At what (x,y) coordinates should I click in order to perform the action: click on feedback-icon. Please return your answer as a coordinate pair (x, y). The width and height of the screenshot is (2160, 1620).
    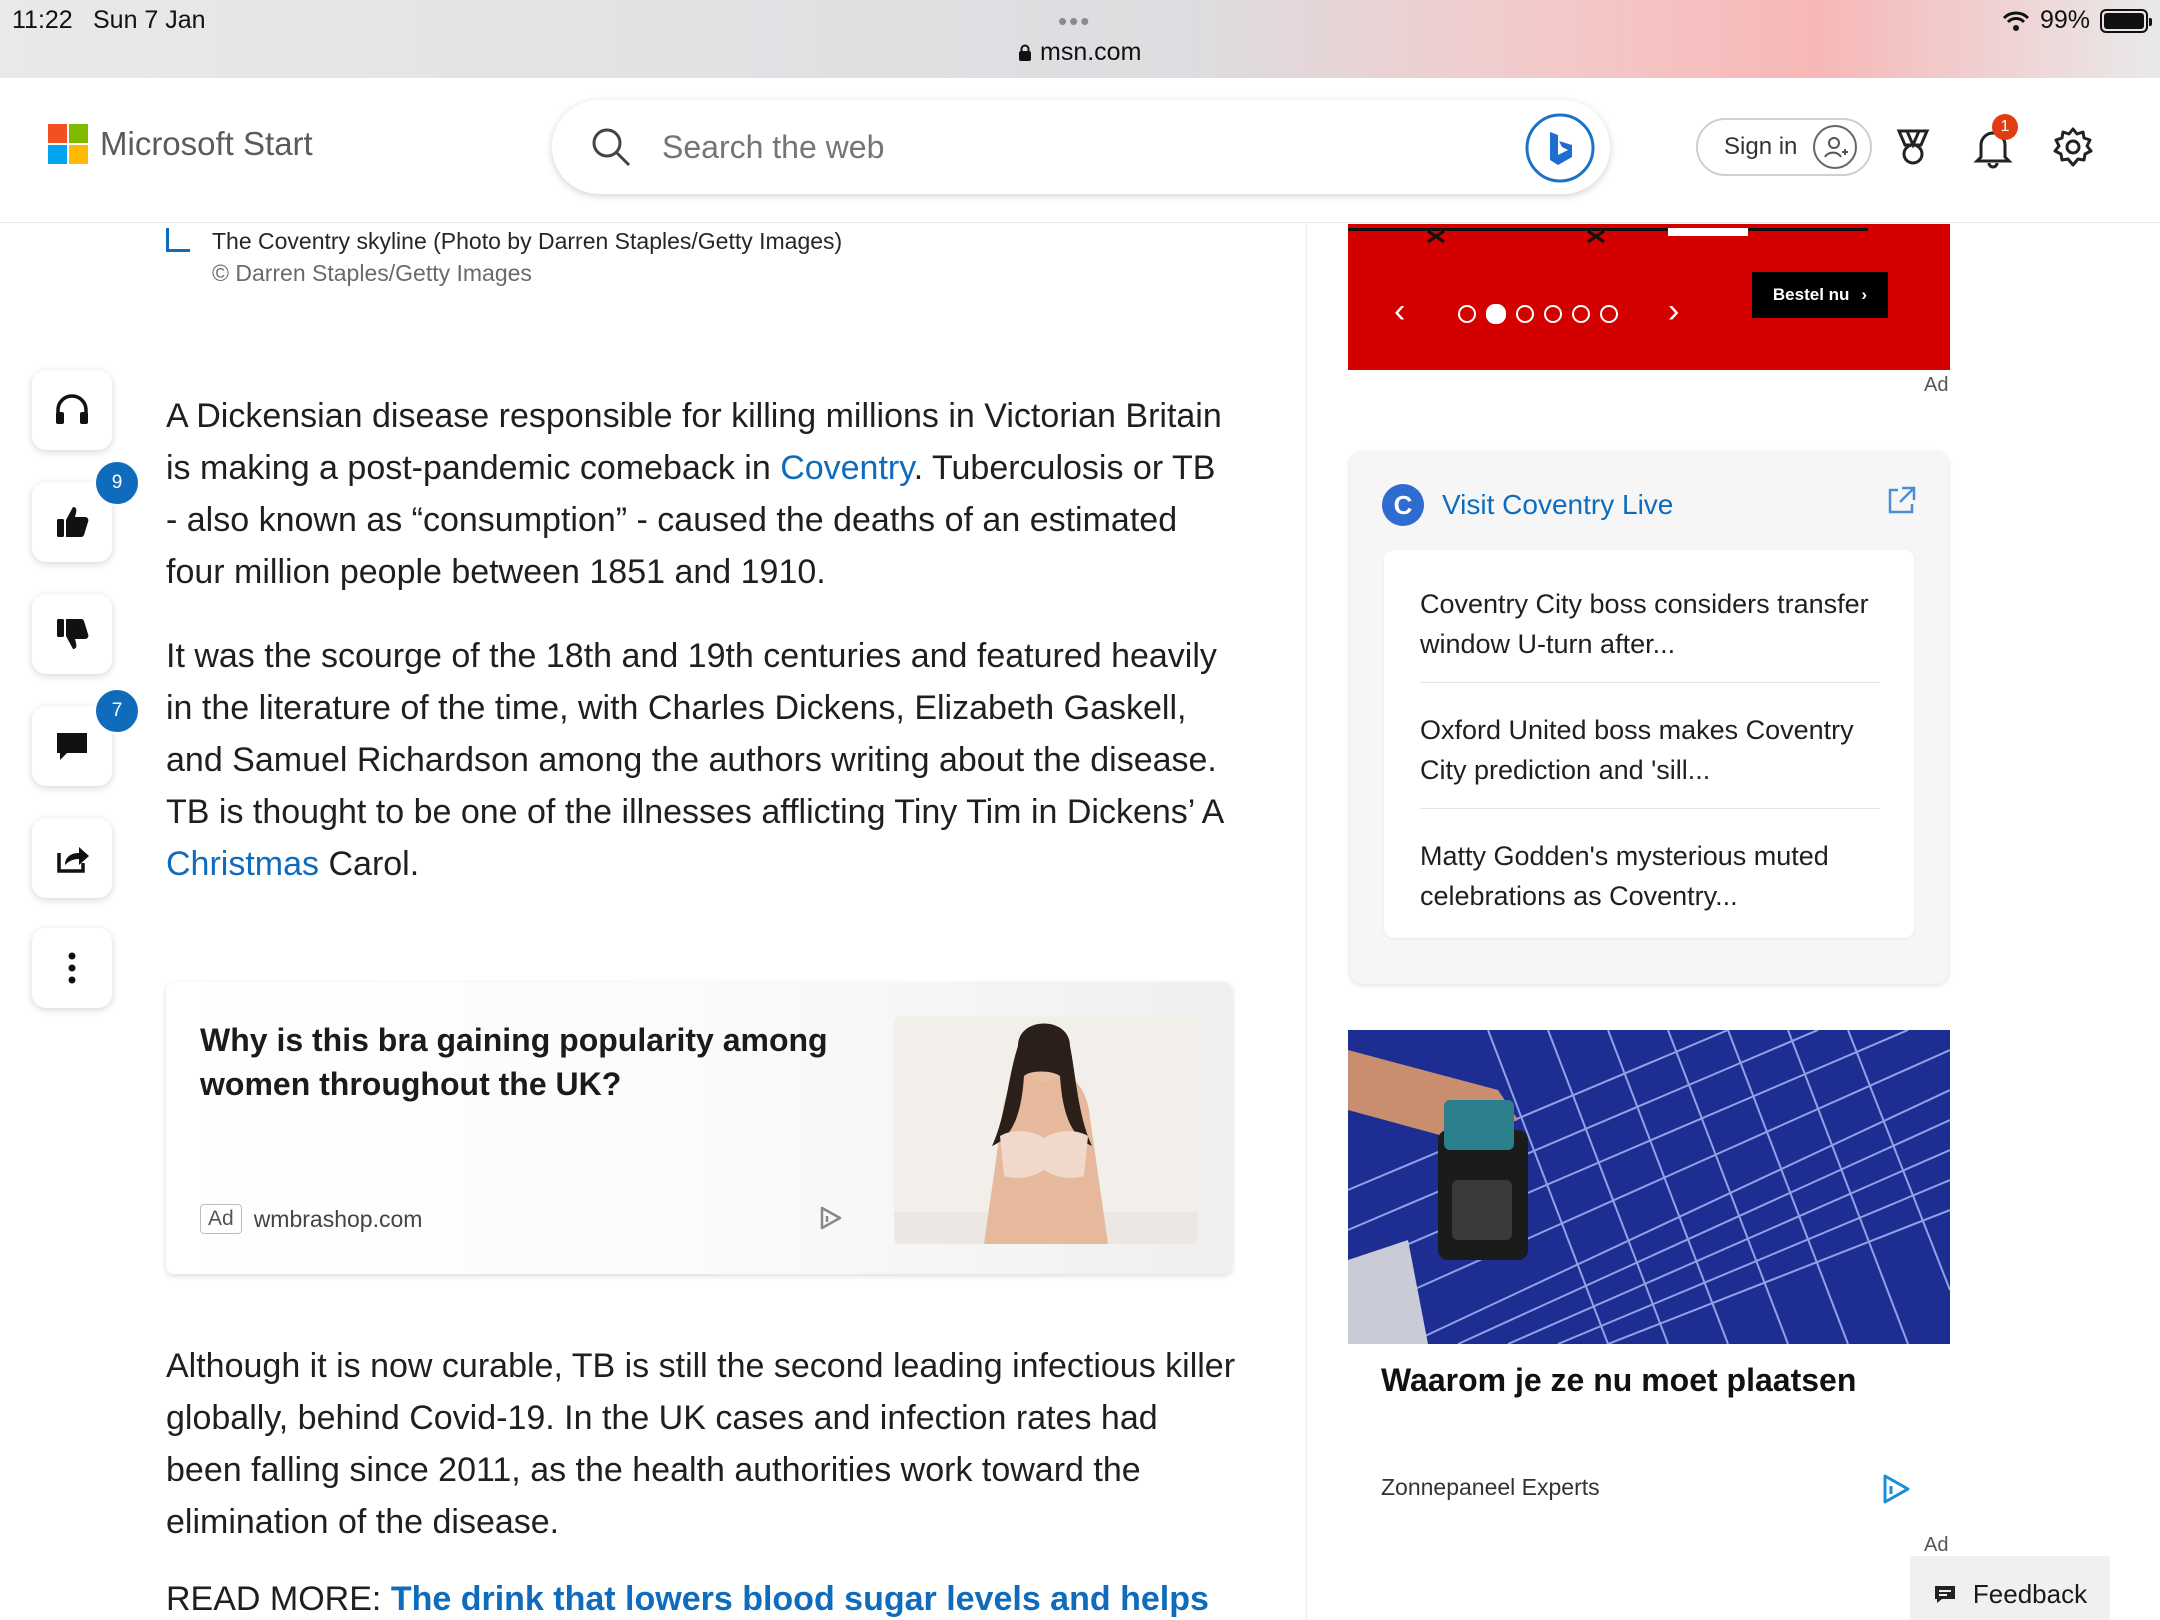
    Looking at the image, I should click on (1944, 1594).